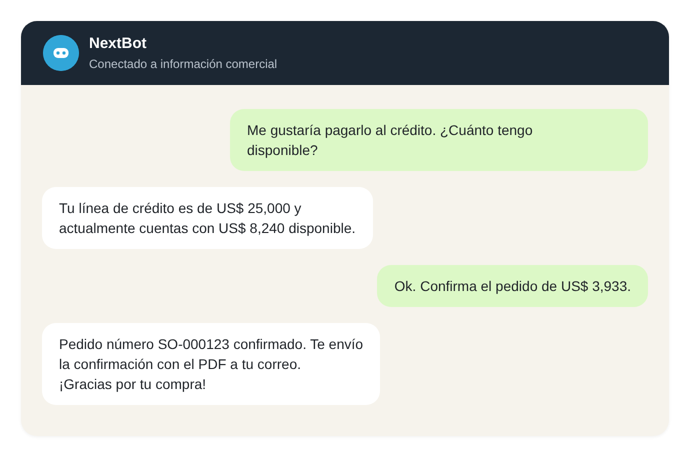  Describe the element at coordinates (439, 140) in the screenshot. I see `user-message: Me gustaría pagarlo al crédito. ¿Cuánto tengo disponible?` at that location.